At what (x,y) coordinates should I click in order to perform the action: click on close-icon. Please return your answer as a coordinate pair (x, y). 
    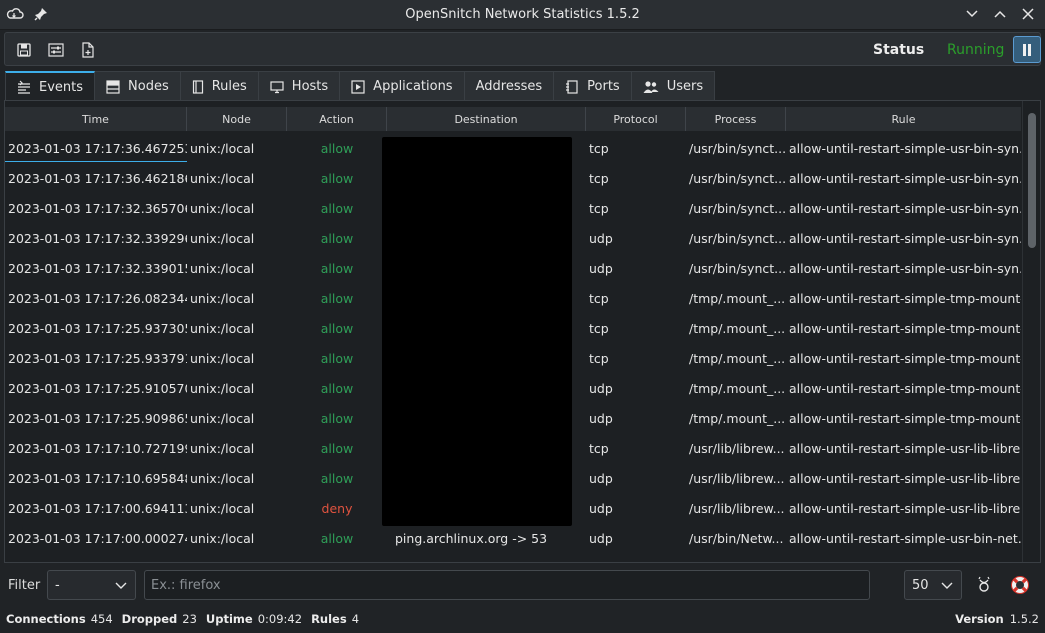
    Looking at the image, I should click on (1028, 14).